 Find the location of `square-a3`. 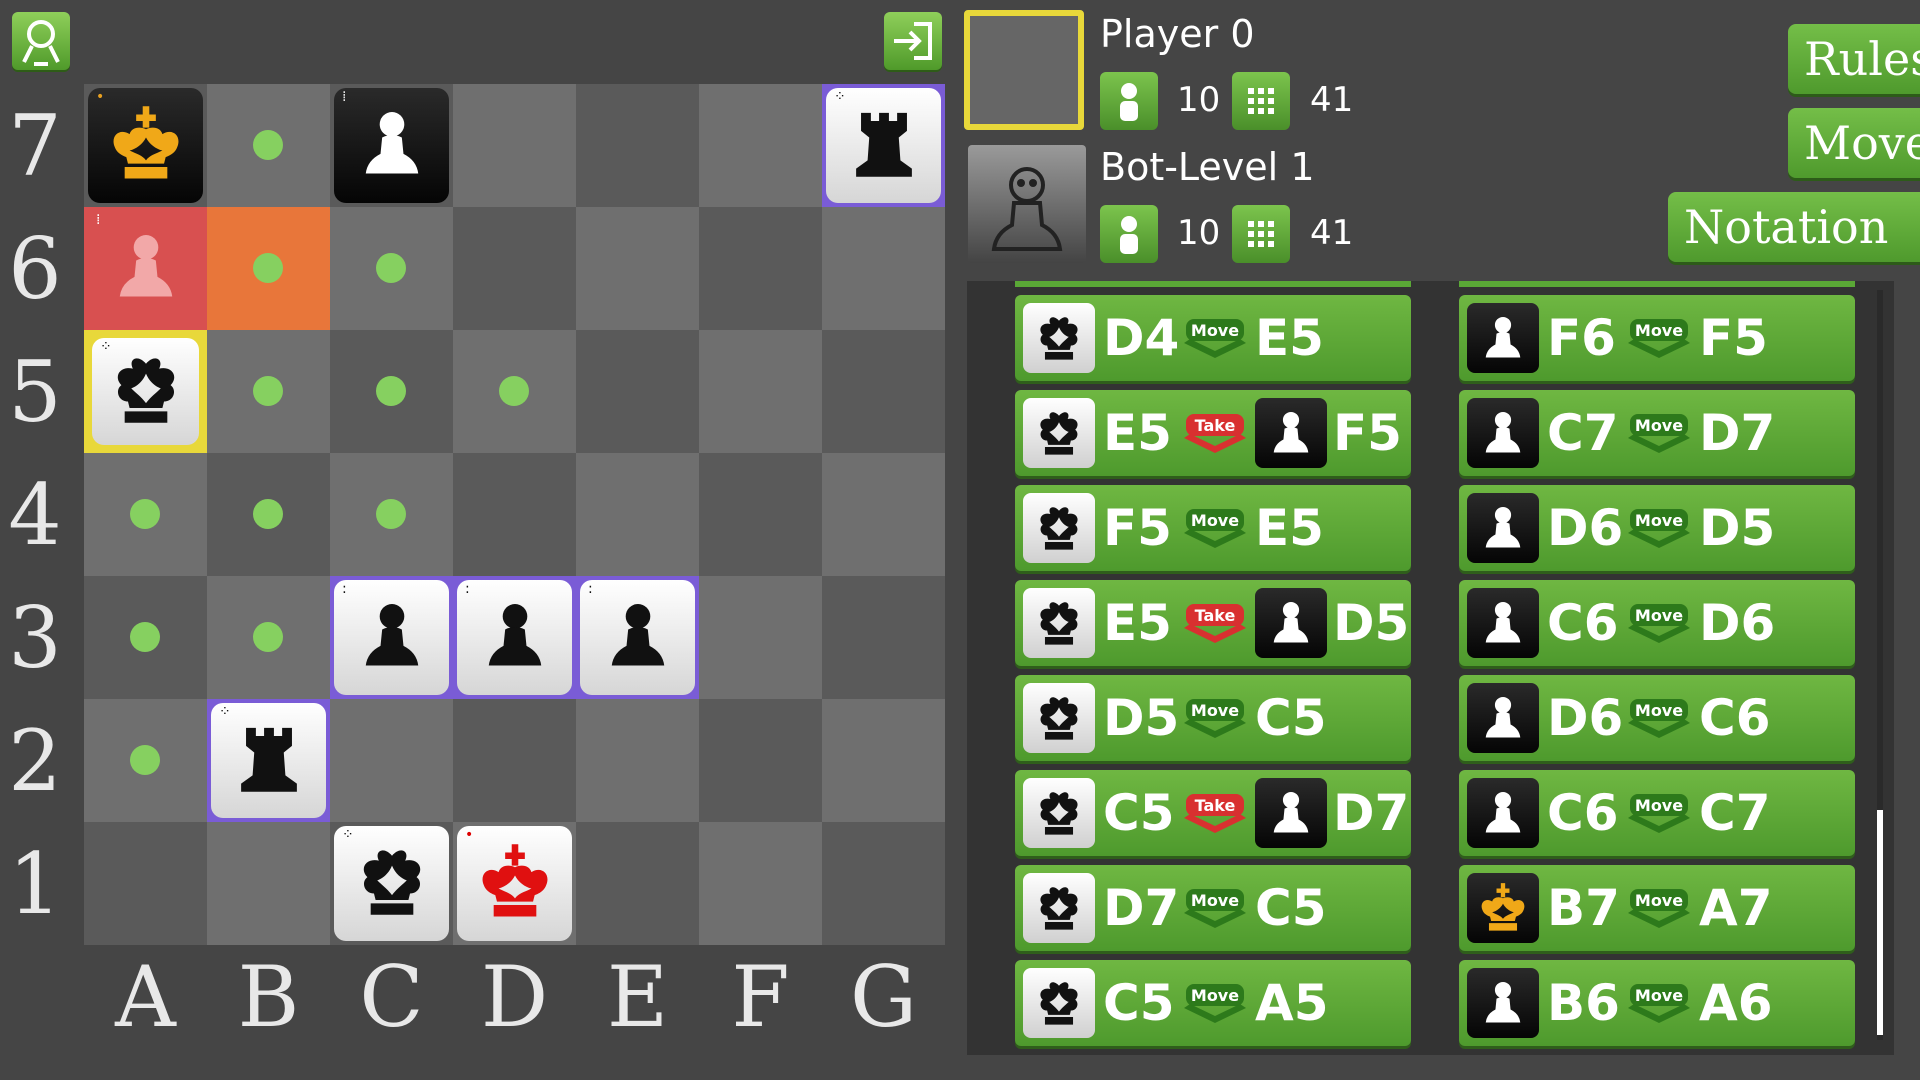

square-a3 is located at coordinates (145, 637).